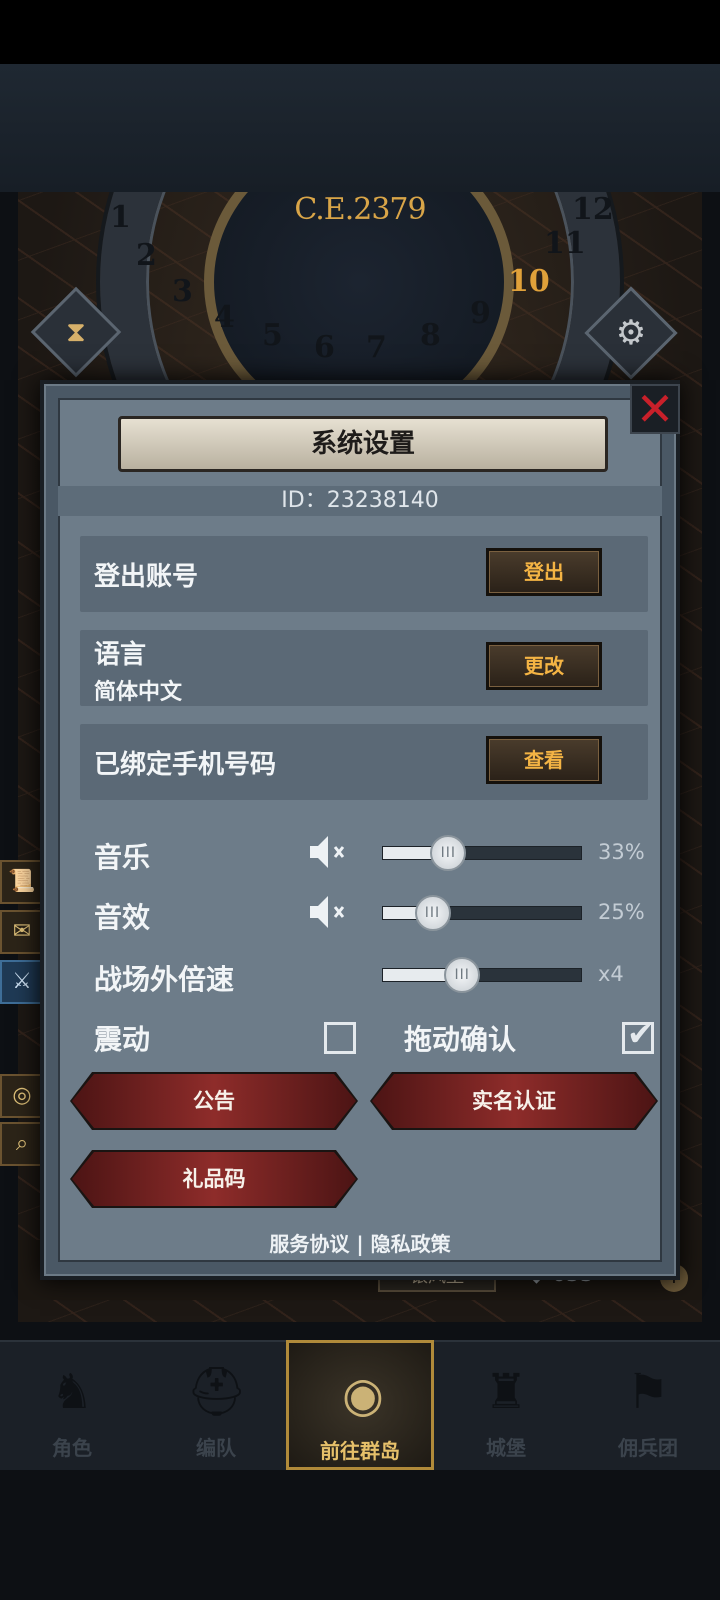 The height and width of the screenshot is (1600, 720). I want to click on nav-label: 佣兵团, so click(648, 1448).